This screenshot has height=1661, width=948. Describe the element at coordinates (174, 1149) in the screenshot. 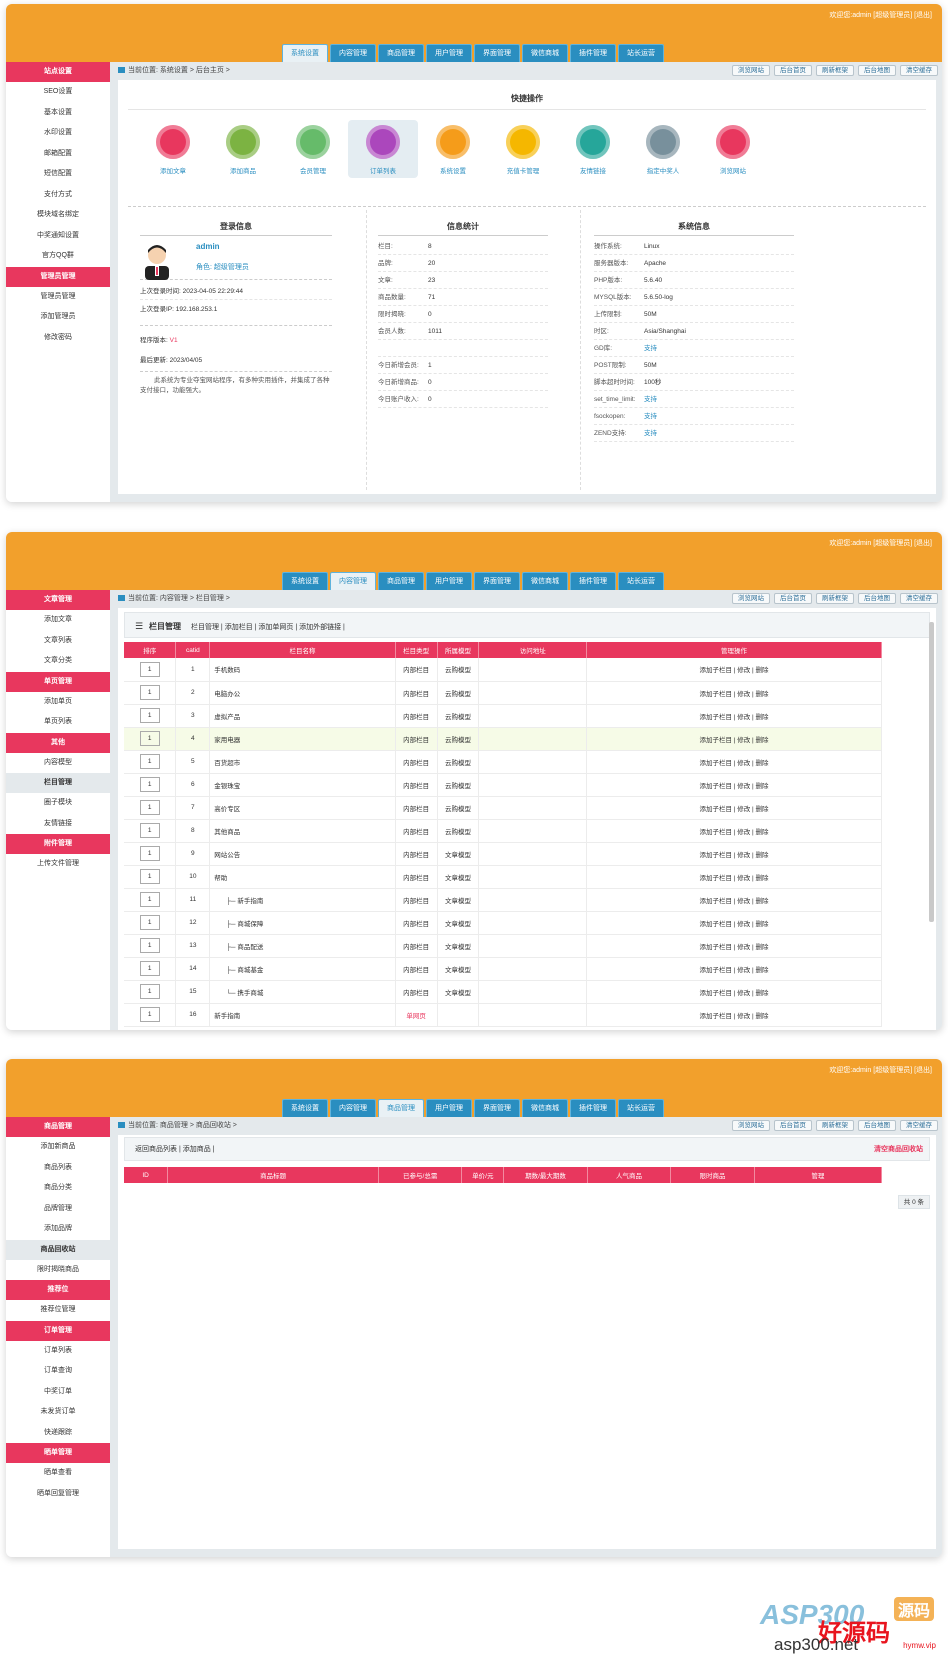

I see `sub-links: 返回商品列表 | 添加商品 |` at that location.